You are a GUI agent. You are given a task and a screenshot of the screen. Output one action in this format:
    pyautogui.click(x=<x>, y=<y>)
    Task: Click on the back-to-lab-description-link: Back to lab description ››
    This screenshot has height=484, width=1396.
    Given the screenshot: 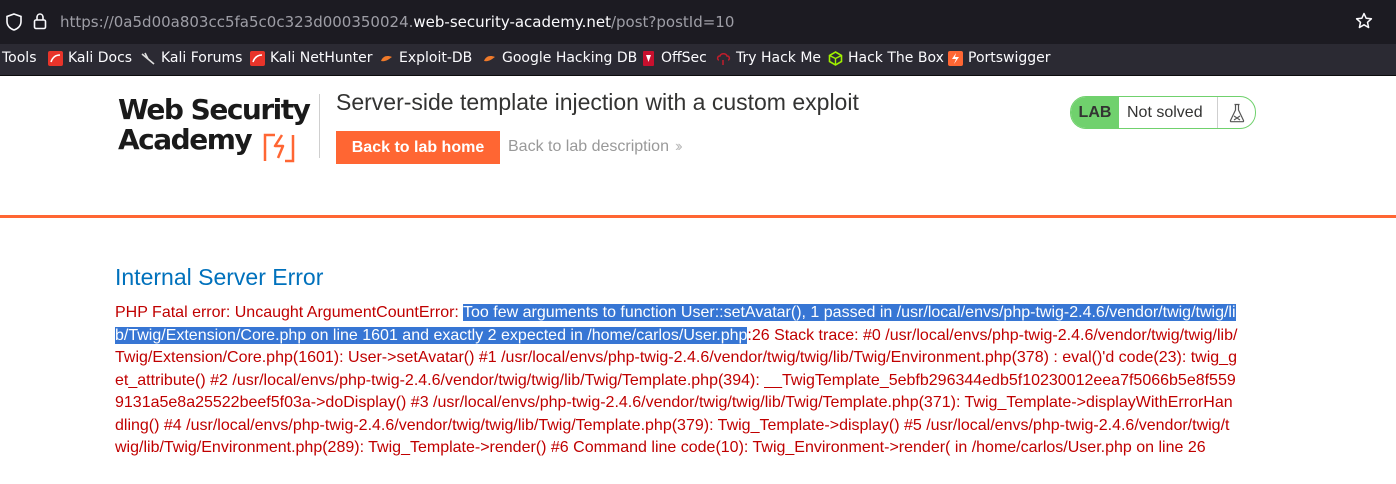 What is the action you would take?
    pyautogui.click(x=595, y=147)
    